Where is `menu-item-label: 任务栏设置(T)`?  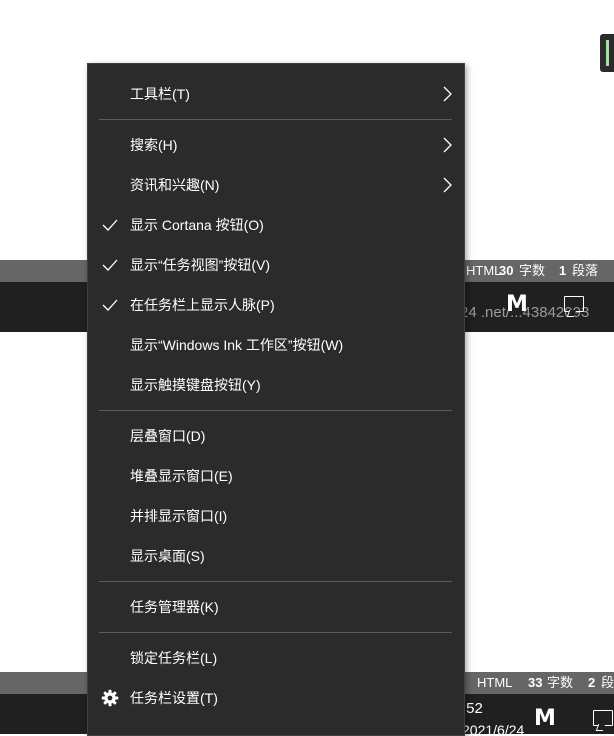
menu-item-label: 任务栏设置(T) is located at coordinates (174, 698).